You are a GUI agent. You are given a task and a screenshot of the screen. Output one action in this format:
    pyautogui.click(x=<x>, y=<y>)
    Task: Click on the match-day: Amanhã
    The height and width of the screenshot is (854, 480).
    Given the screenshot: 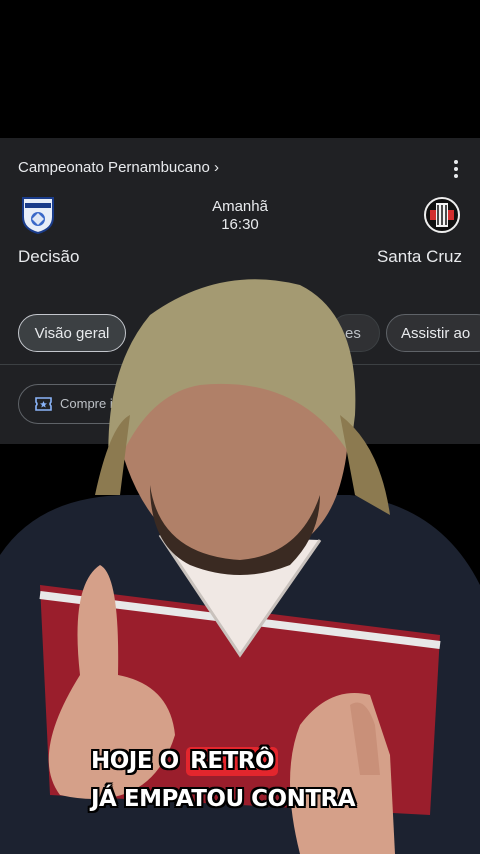 What is the action you would take?
    pyautogui.click(x=240, y=206)
    